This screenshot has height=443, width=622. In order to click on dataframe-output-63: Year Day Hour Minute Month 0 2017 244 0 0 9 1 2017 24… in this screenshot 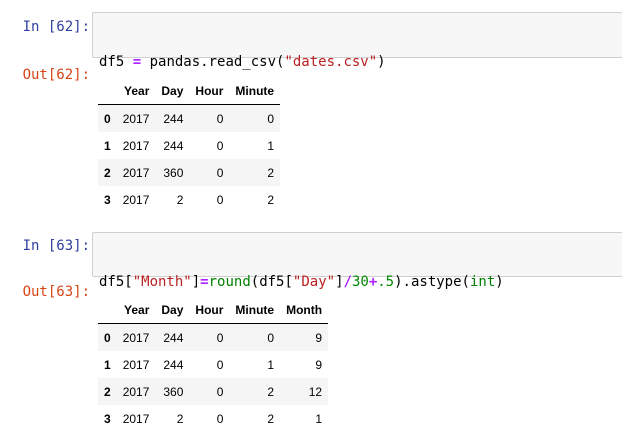, I will do `click(213, 364)`.